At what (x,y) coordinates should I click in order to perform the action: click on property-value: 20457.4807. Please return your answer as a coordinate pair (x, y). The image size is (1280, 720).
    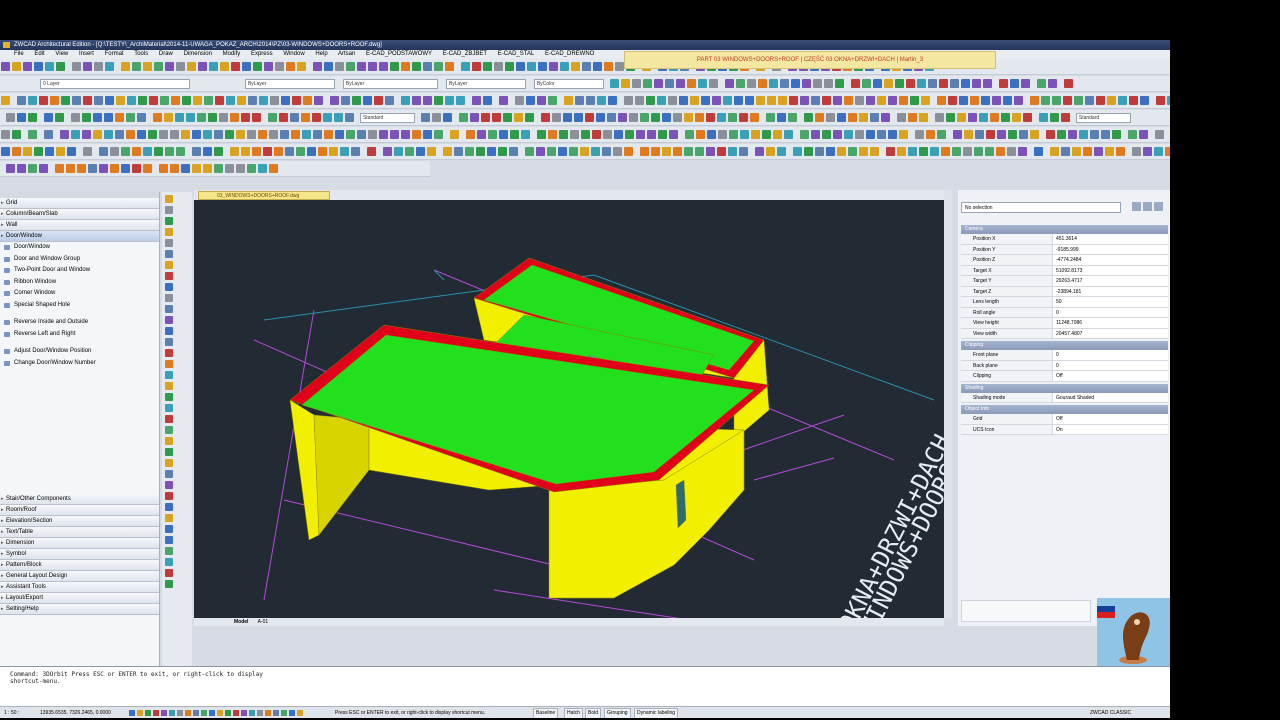
    Looking at the image, I should click on (1110, 333).